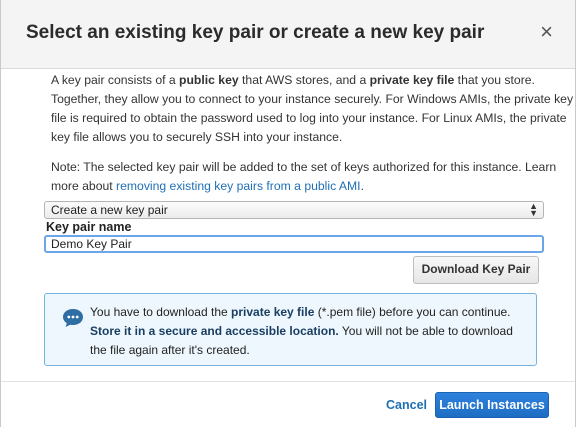 The image size is (576, 427). Describe the element at coordinates (294, 210) in the screenshot. I see `key-pair-select: Create a new key pair ▲ ▼` at that location.